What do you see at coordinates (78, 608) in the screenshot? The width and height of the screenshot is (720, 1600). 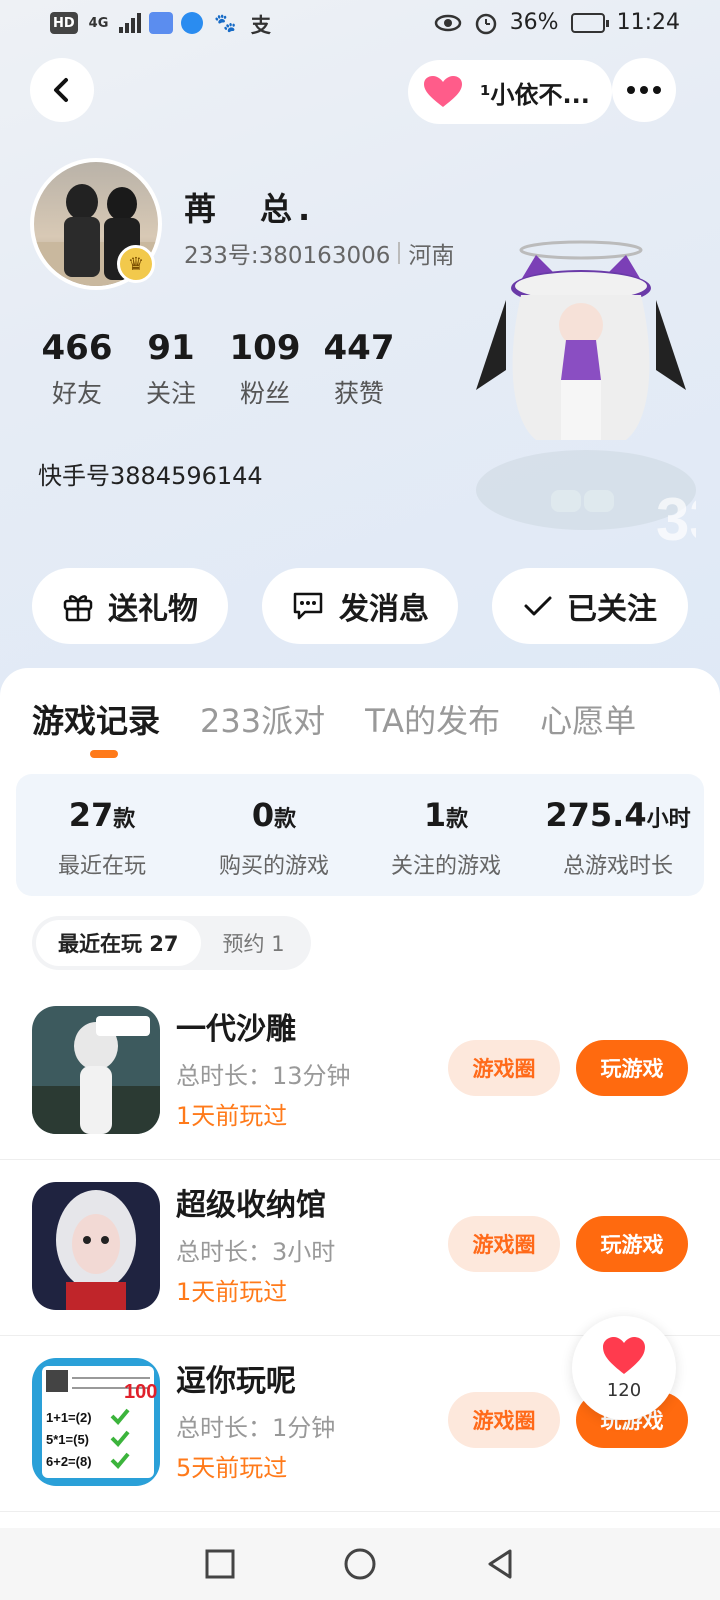 I see `gift-icon` at bounding box center [78, 608].